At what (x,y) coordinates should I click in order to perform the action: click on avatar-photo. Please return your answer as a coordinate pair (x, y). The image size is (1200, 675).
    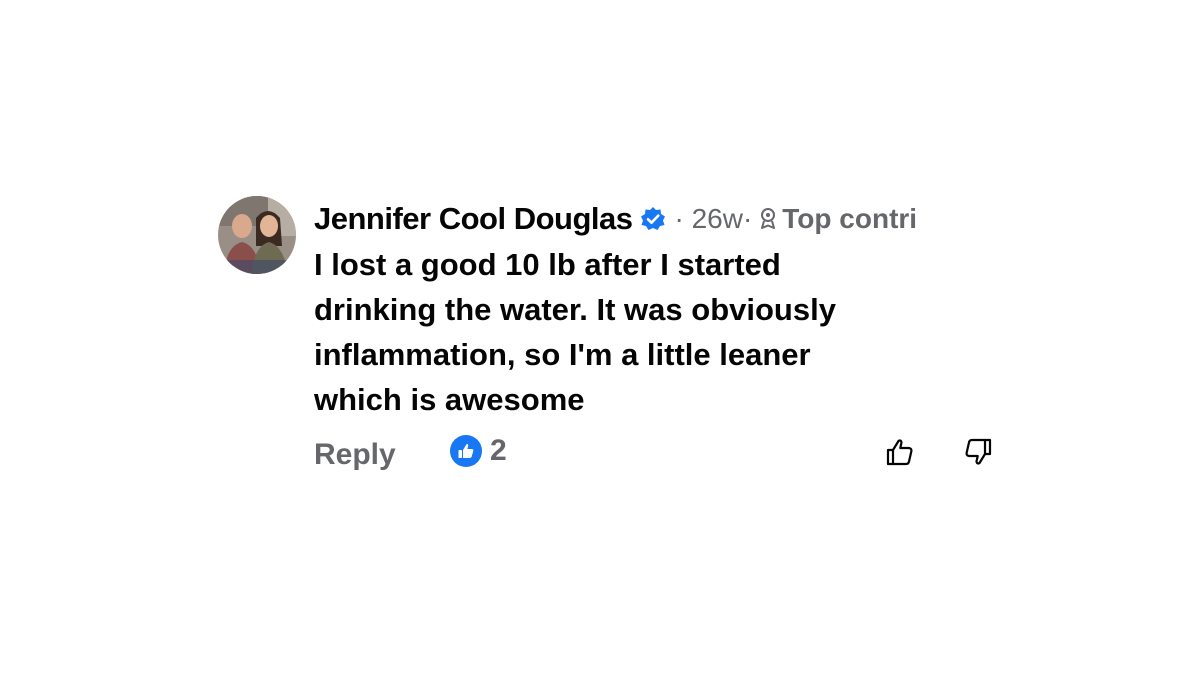
    Looking at the image, I should click on (257, 235).